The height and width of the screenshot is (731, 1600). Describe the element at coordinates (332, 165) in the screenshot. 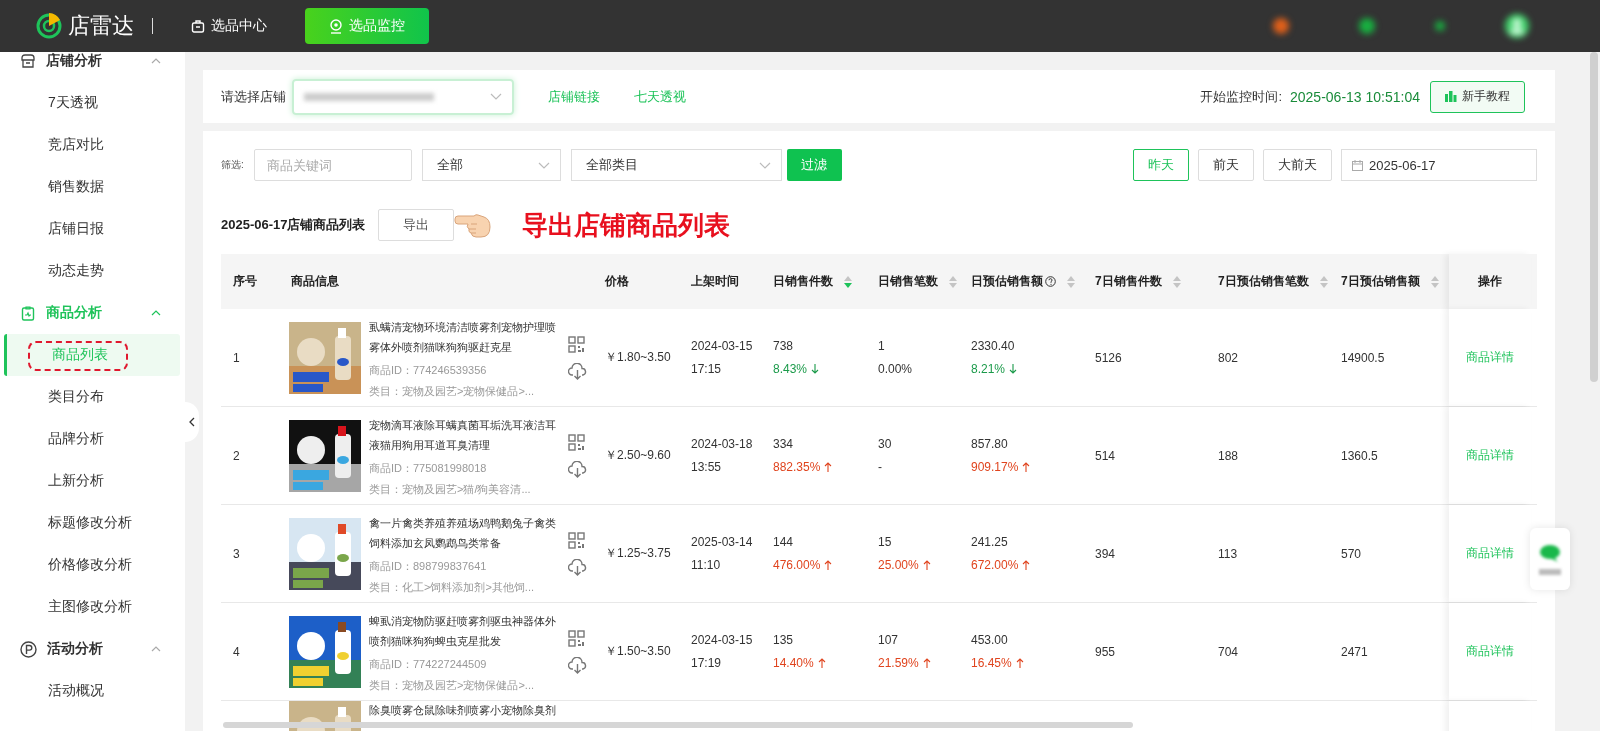

I see `keyword-field: 商品关键词` at that location.